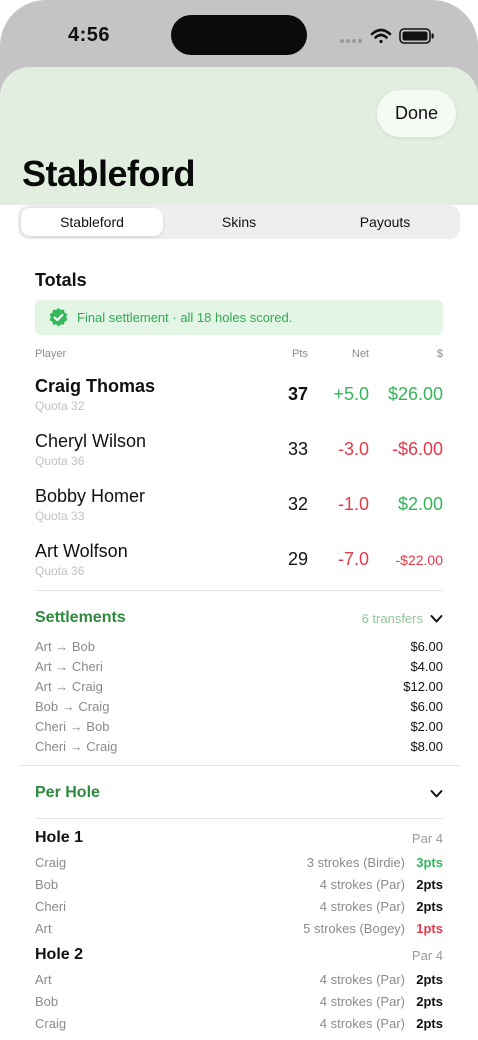  I want to click on status-icons, so click(387, 36).